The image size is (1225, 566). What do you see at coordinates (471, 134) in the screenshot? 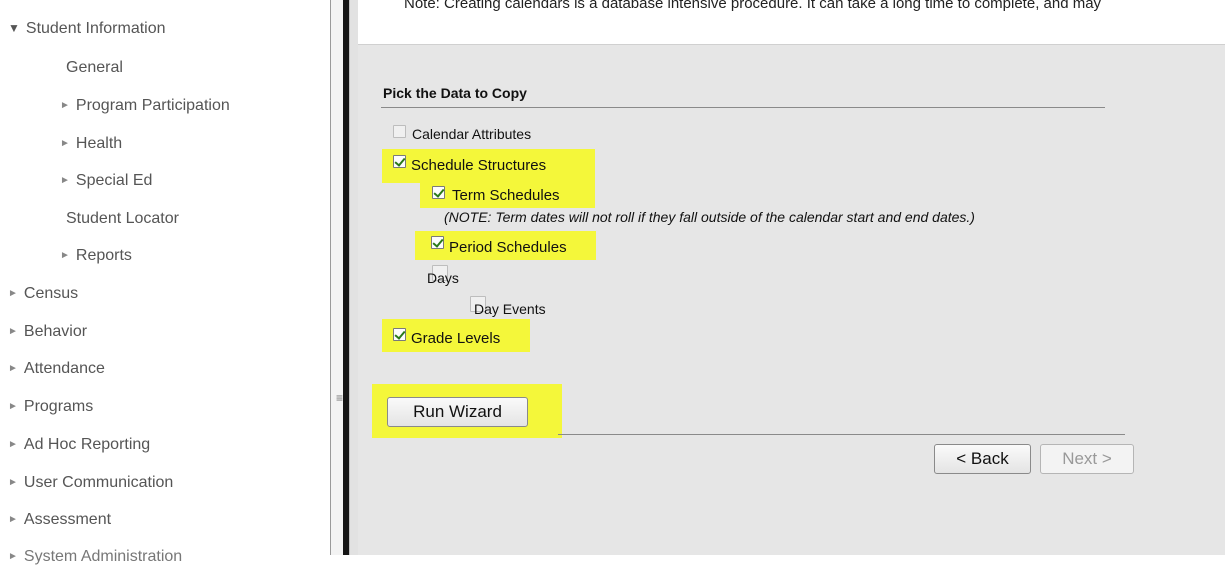
I see `calendar-attributes-label: Calendar Attributes` at bounding box center [471, 134].